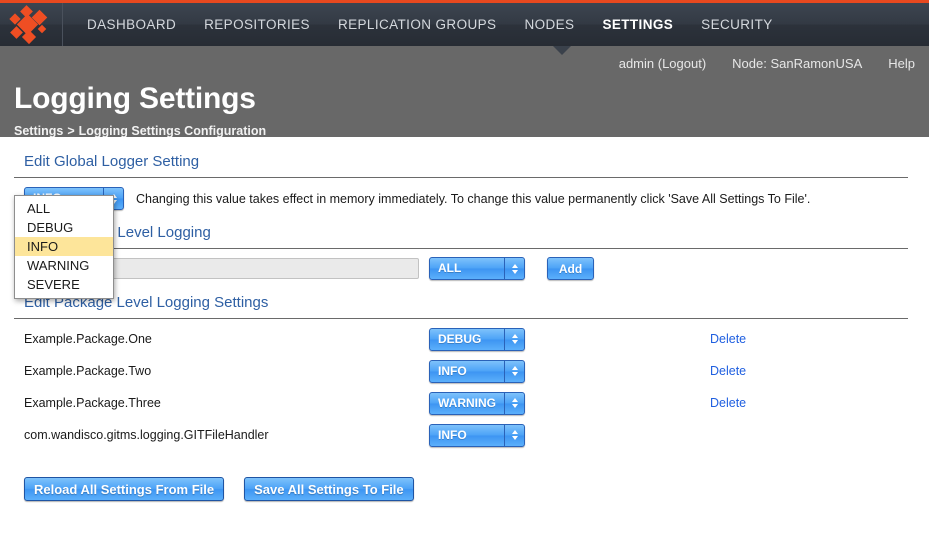 The image size is (929, 544). Describe the element at coordinates (88, 371) in the screenshot. I see `package-name: Example.Package.Two` at that location.